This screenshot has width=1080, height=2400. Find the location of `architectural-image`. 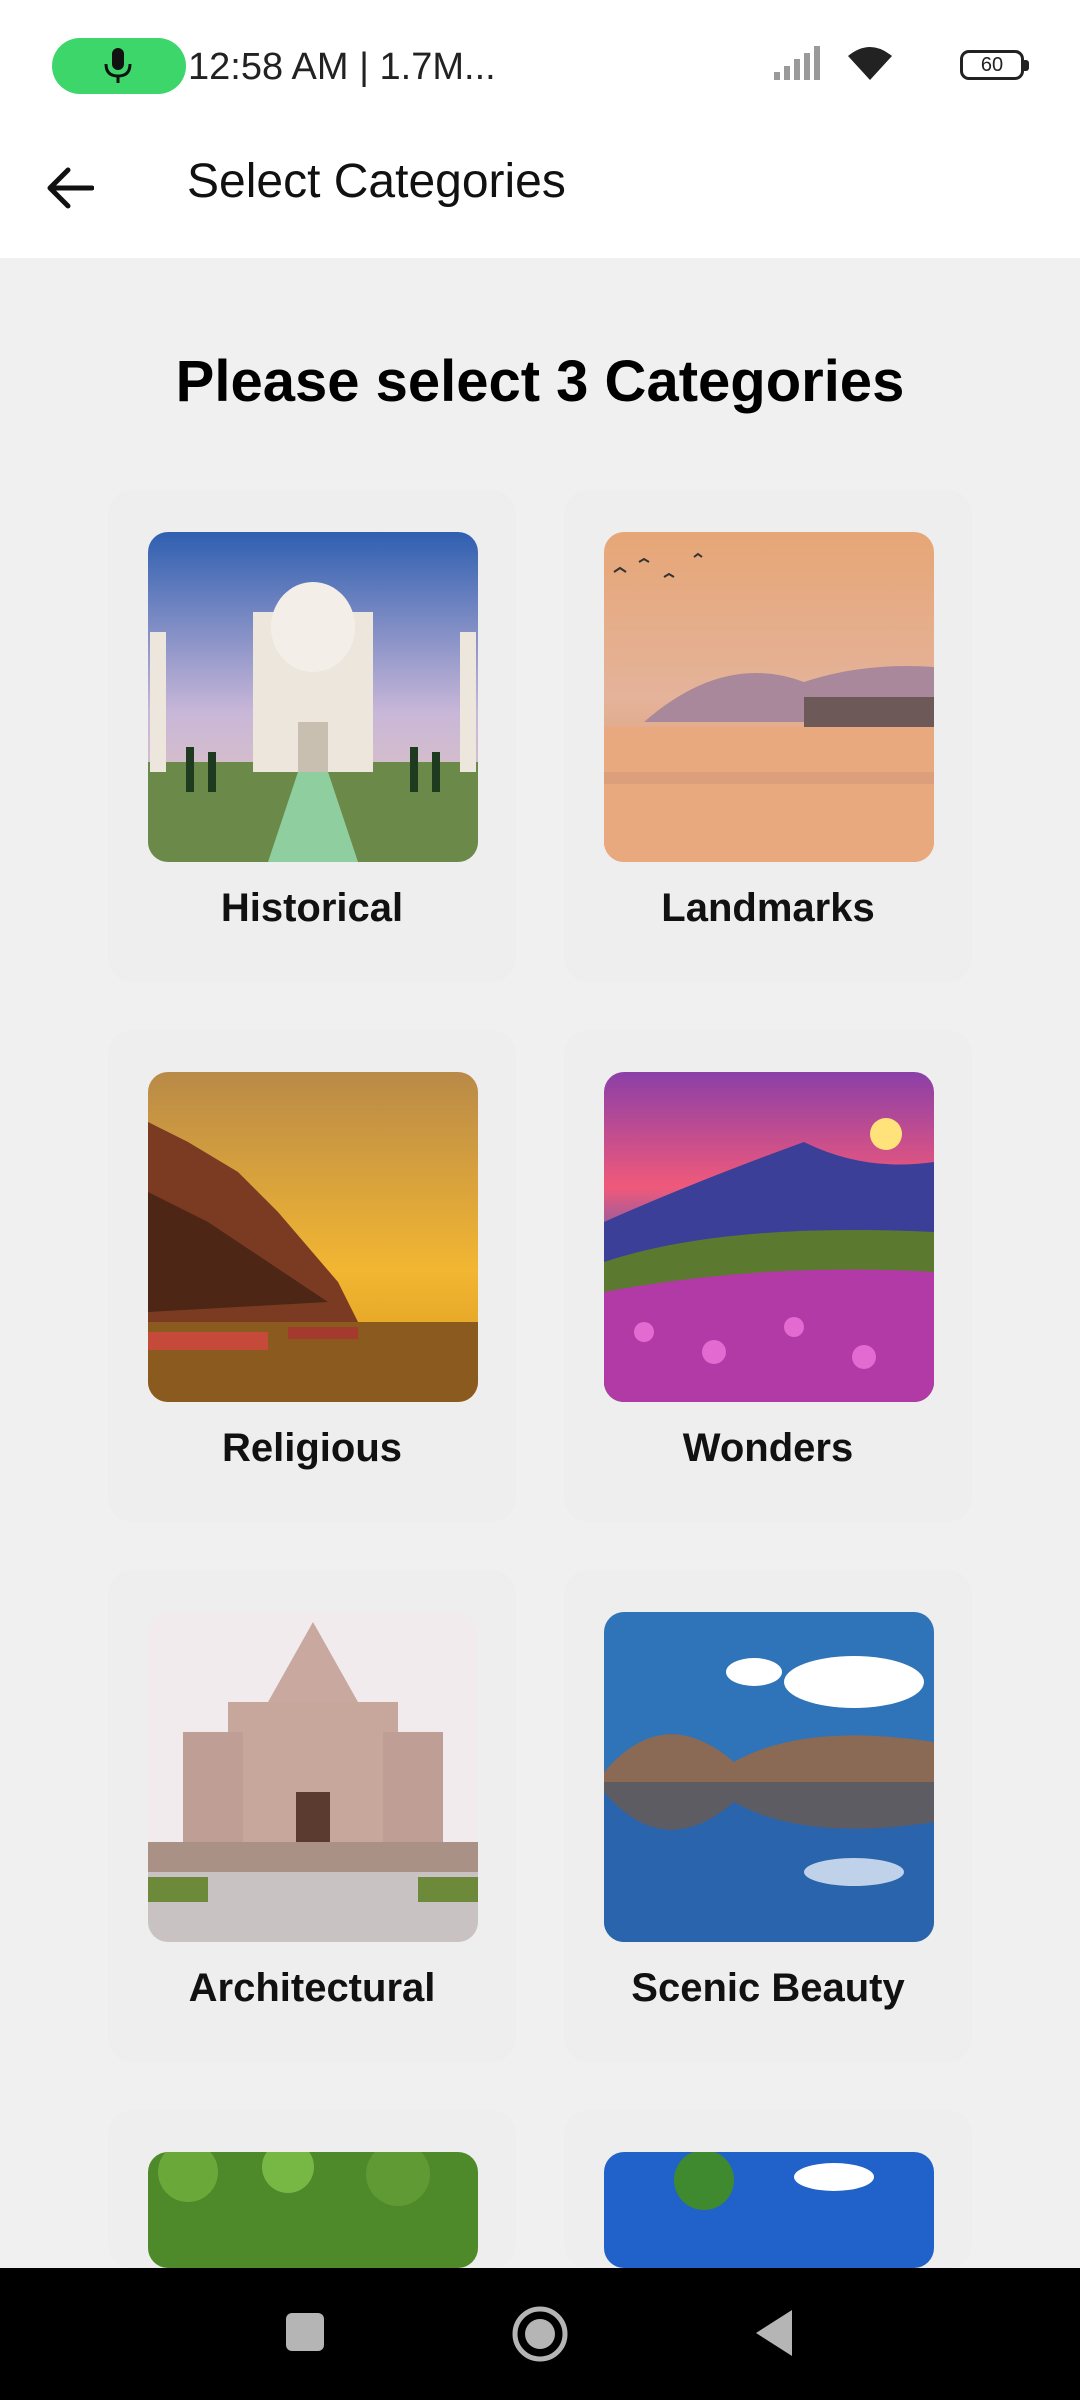

architectural-image is located at coordinates (313, 1777).